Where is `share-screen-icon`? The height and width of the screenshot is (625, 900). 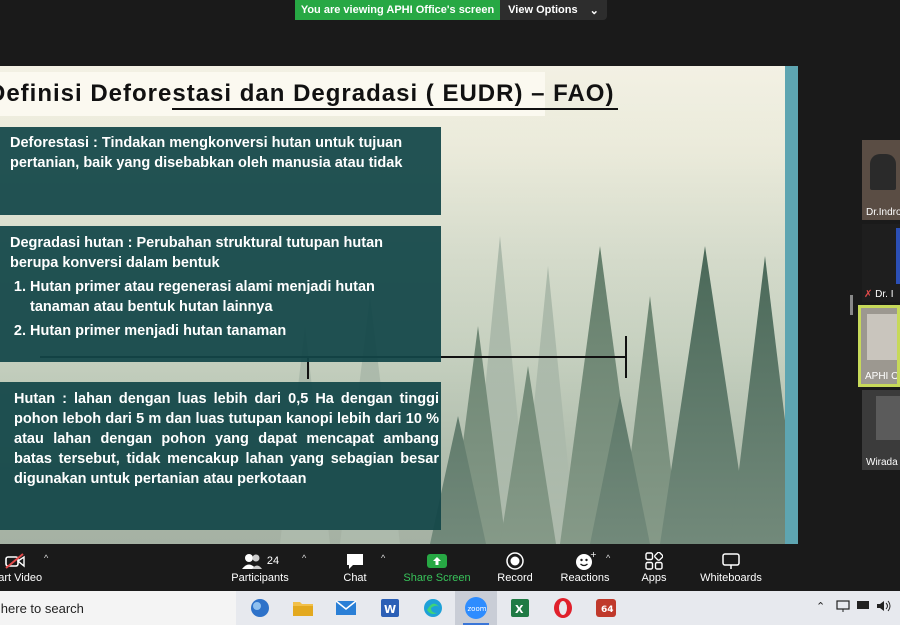
share-screen-icon is located at coordinates (437, 561).